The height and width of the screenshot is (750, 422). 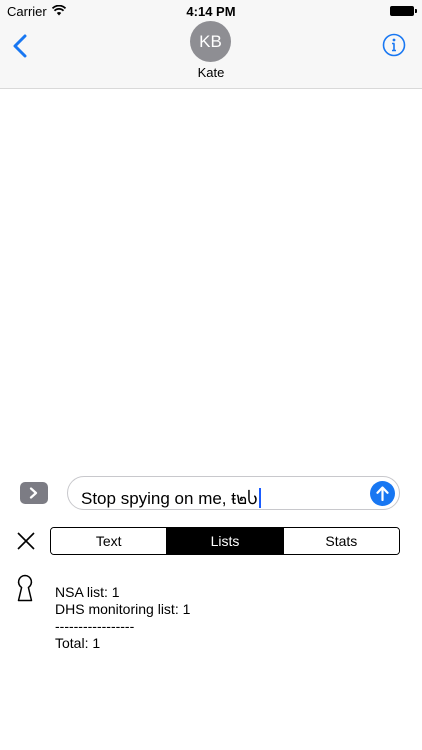 I want to click on dhs-list-line: DHS monitoring list: 1, so click(x=123, y=609).